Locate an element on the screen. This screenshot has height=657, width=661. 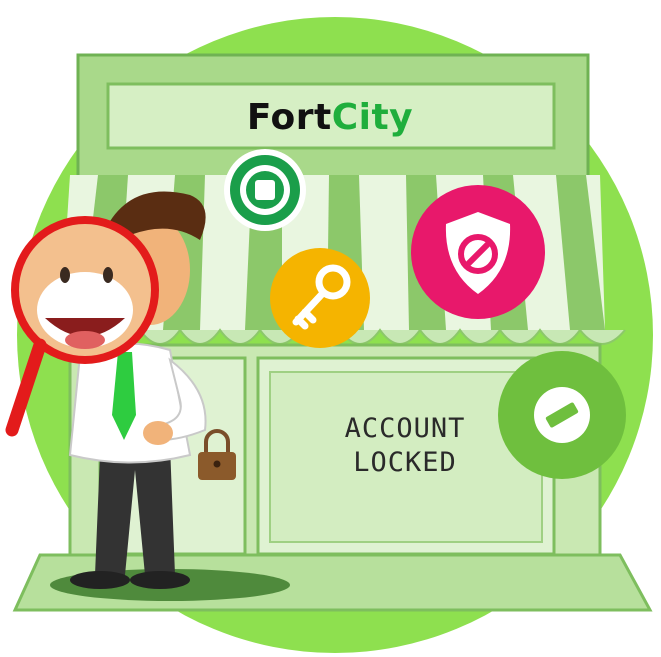
brand-logo: Fort City is located at coordinates (330, 117).